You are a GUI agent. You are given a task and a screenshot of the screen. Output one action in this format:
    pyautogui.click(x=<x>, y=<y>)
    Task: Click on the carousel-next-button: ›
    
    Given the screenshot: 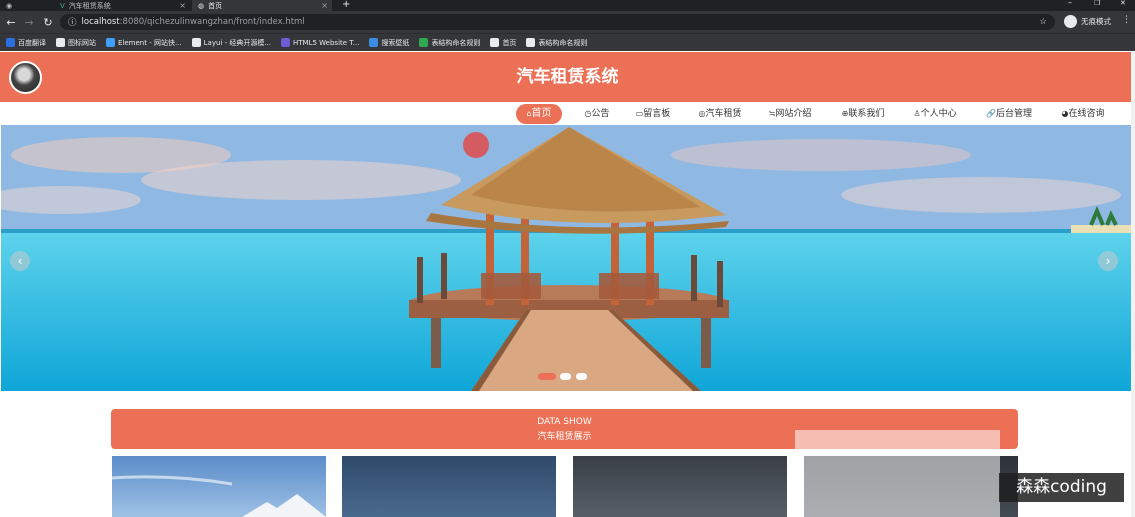 What is the action you would take?
    pyautogui.click(x=1108, y=261)
    